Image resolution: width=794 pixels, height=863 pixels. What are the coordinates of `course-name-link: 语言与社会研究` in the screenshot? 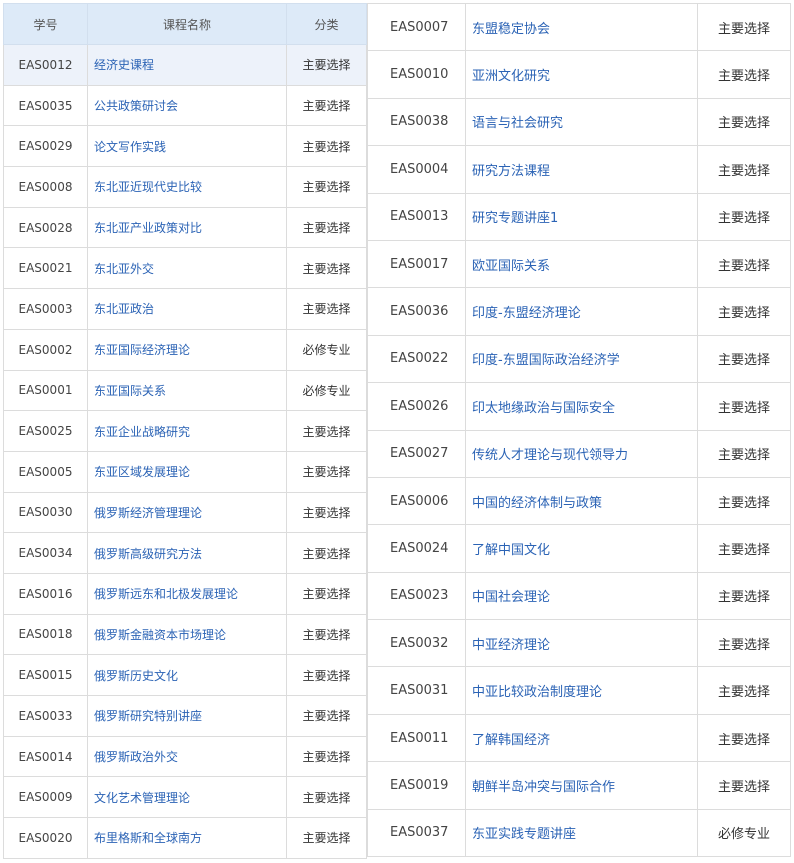 It's located at (517, 123).